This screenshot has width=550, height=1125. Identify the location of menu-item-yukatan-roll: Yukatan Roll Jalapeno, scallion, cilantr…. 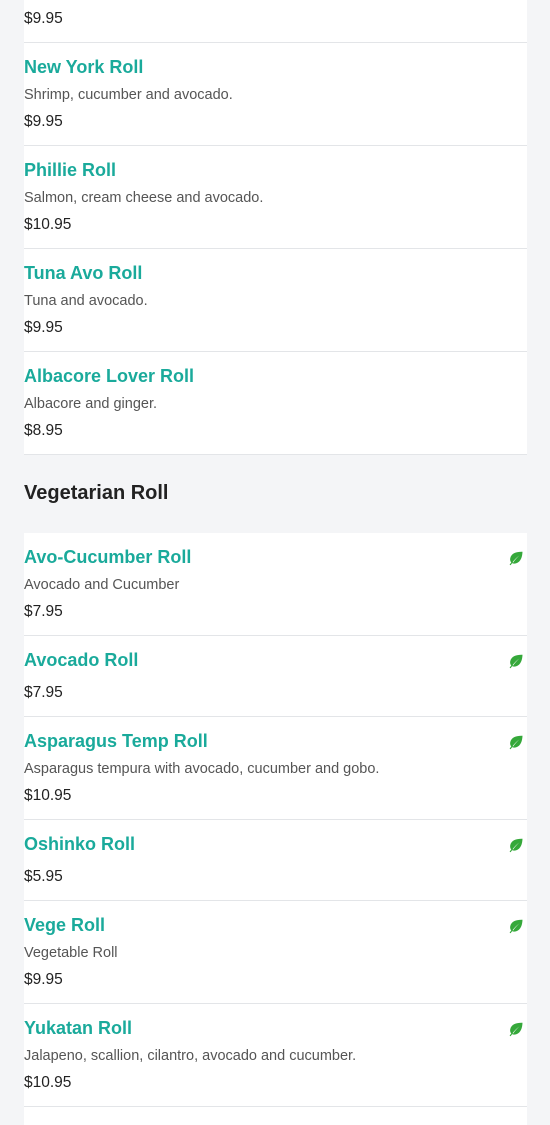
(275, 1055).